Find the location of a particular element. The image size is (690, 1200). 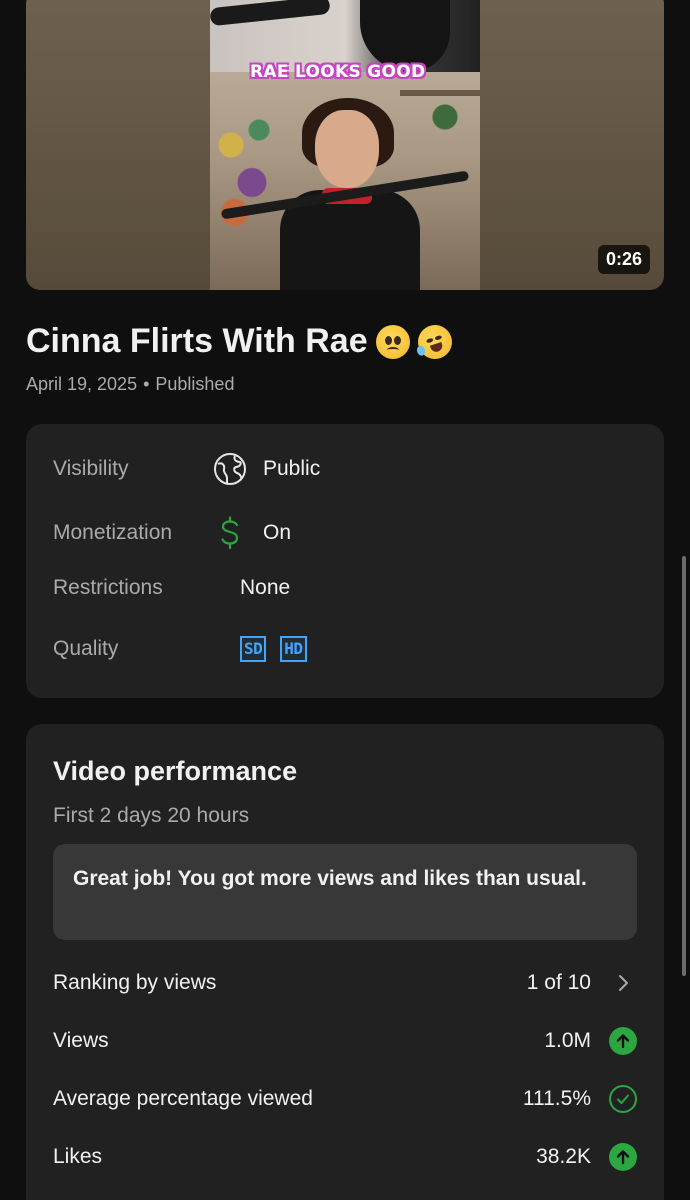

video-meta: April 19, 2025 • Published is located at coordinates (130, 384).